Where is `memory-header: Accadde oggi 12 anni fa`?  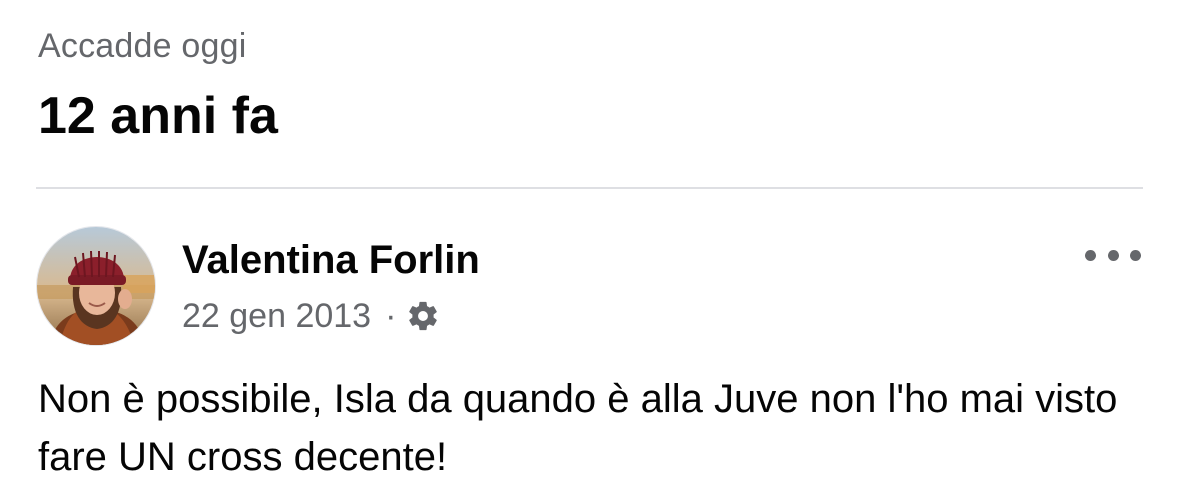
memory-header: Accadde oggi 12 anni fa is located at coordinates (158, 85).